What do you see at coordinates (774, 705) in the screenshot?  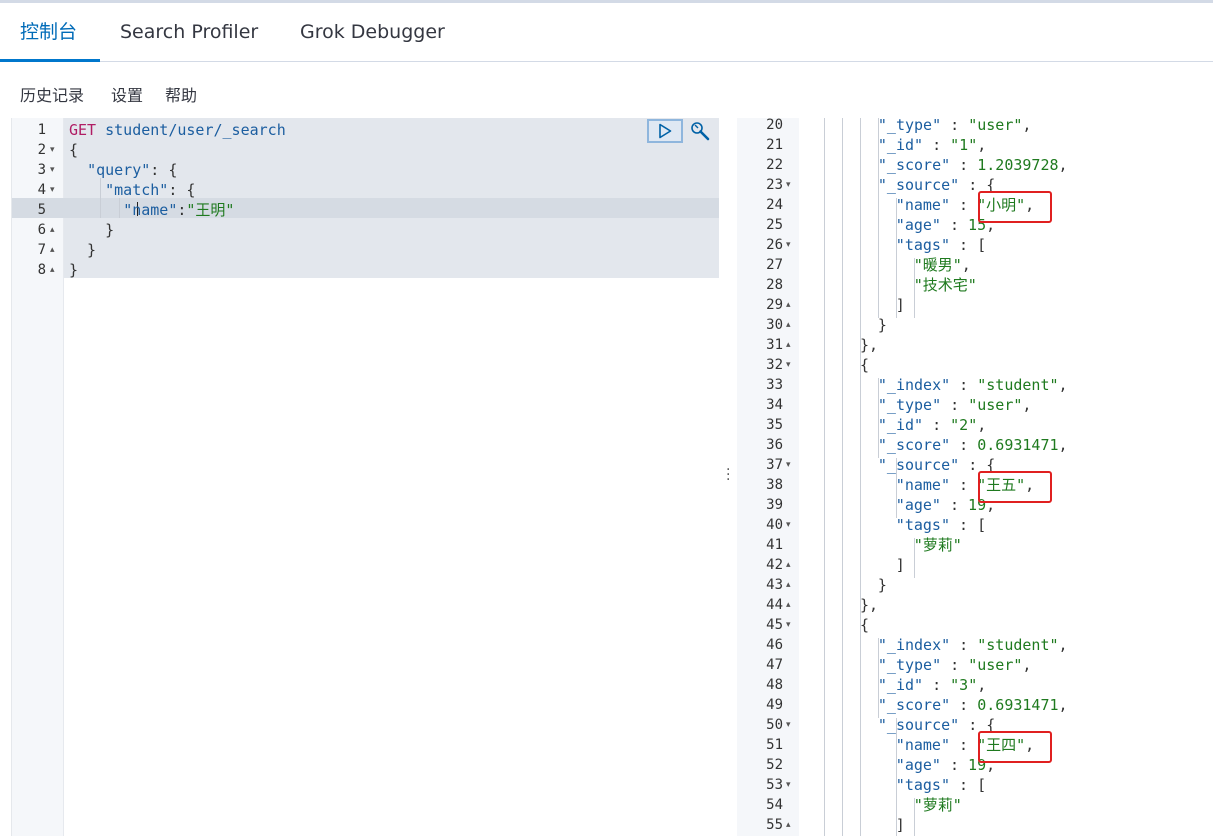 I see `line-number: 49` at bounding box center [774, 705].